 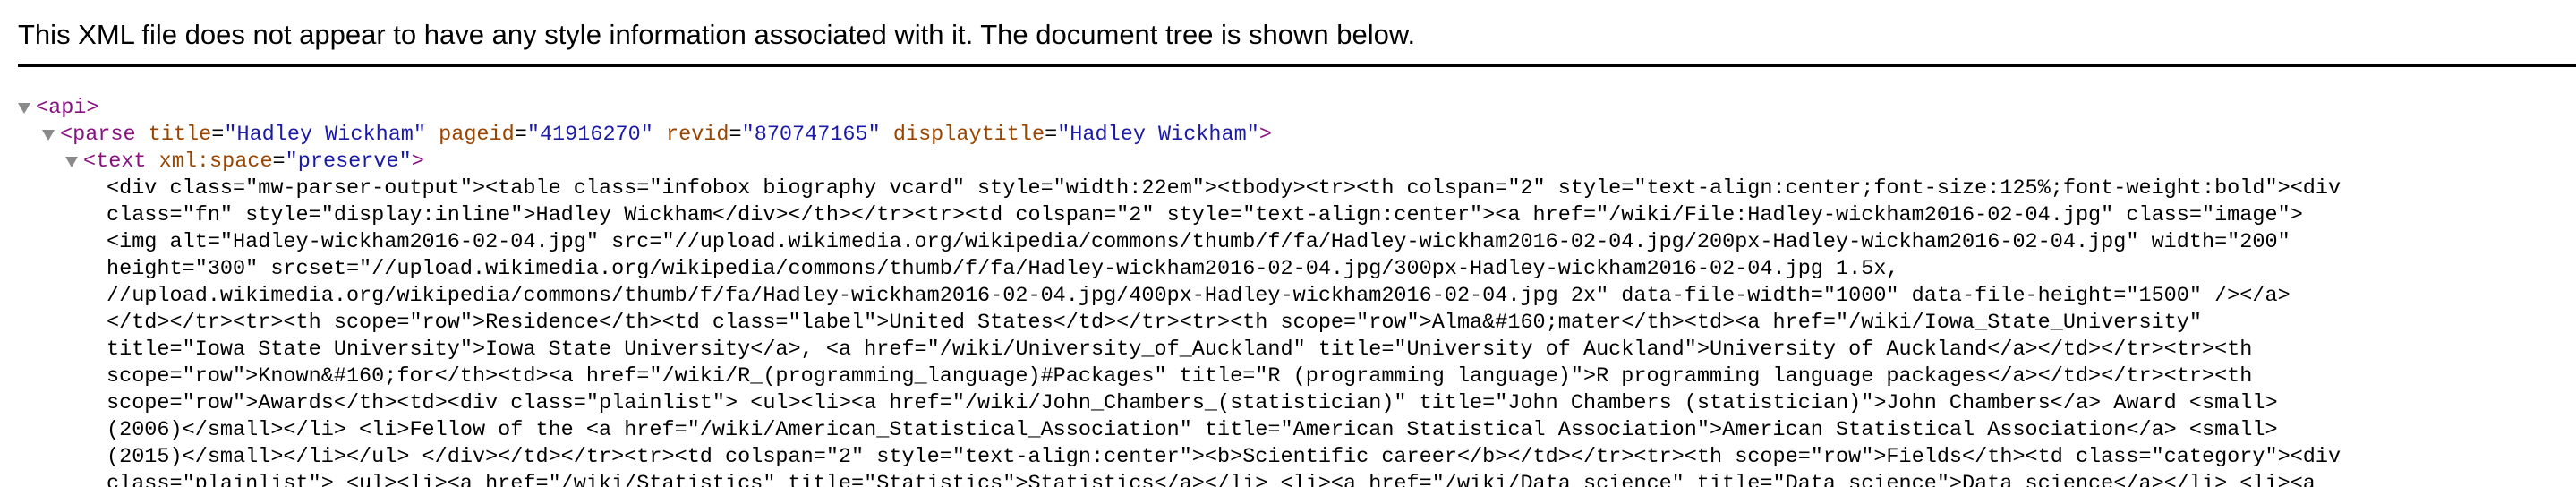 What do you see at coordinates (811, 135) in the screenshot?
I see `attr-value: "870747165"` at bounding box center [811, 135].